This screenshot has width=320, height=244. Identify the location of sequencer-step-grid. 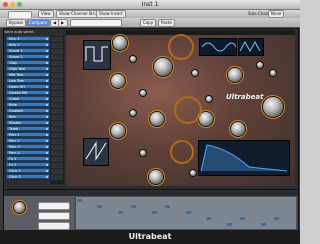
(186, 213).